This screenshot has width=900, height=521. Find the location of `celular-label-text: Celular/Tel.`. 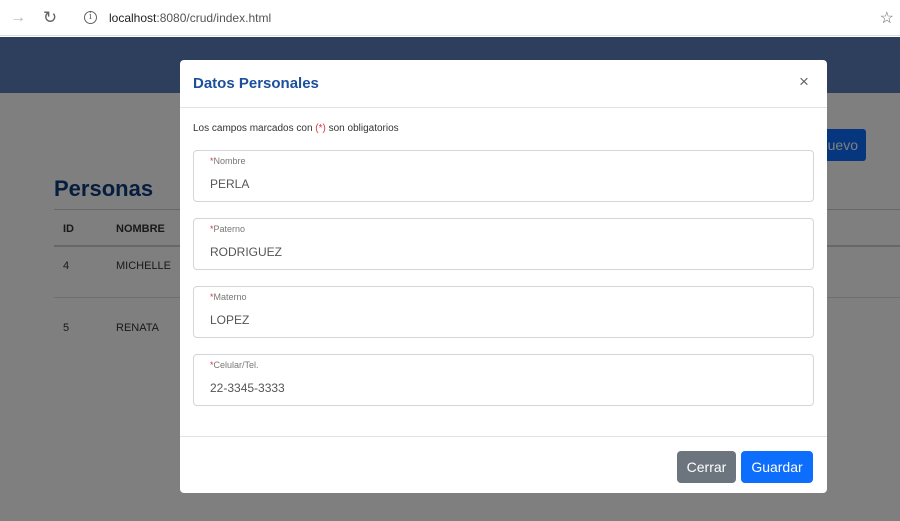

celular-label-text: Celular/Tel. is located at coordinates (236, 365).